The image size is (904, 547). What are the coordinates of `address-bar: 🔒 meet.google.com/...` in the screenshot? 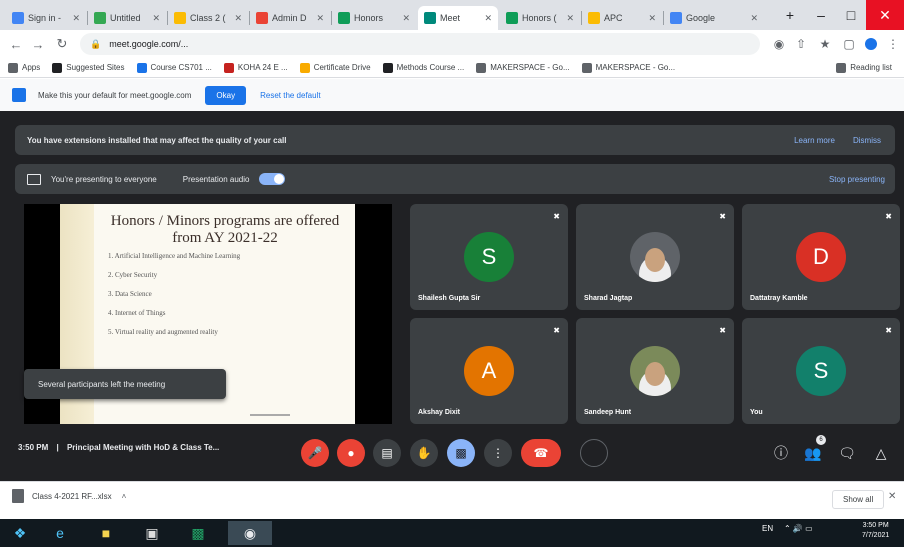 It's located at (420, 44).